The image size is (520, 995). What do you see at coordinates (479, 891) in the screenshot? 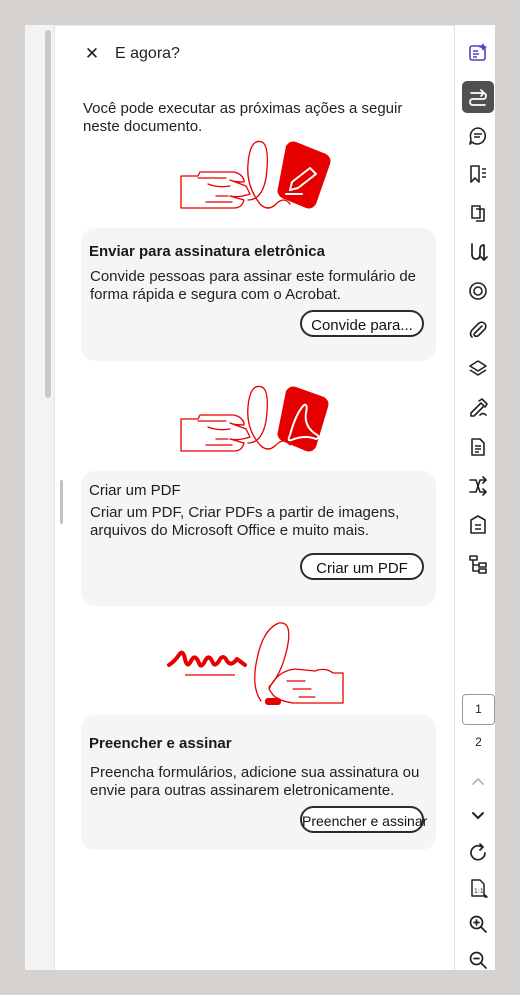
I see `svg-text: 1:1` at bounding box center [479, 891].